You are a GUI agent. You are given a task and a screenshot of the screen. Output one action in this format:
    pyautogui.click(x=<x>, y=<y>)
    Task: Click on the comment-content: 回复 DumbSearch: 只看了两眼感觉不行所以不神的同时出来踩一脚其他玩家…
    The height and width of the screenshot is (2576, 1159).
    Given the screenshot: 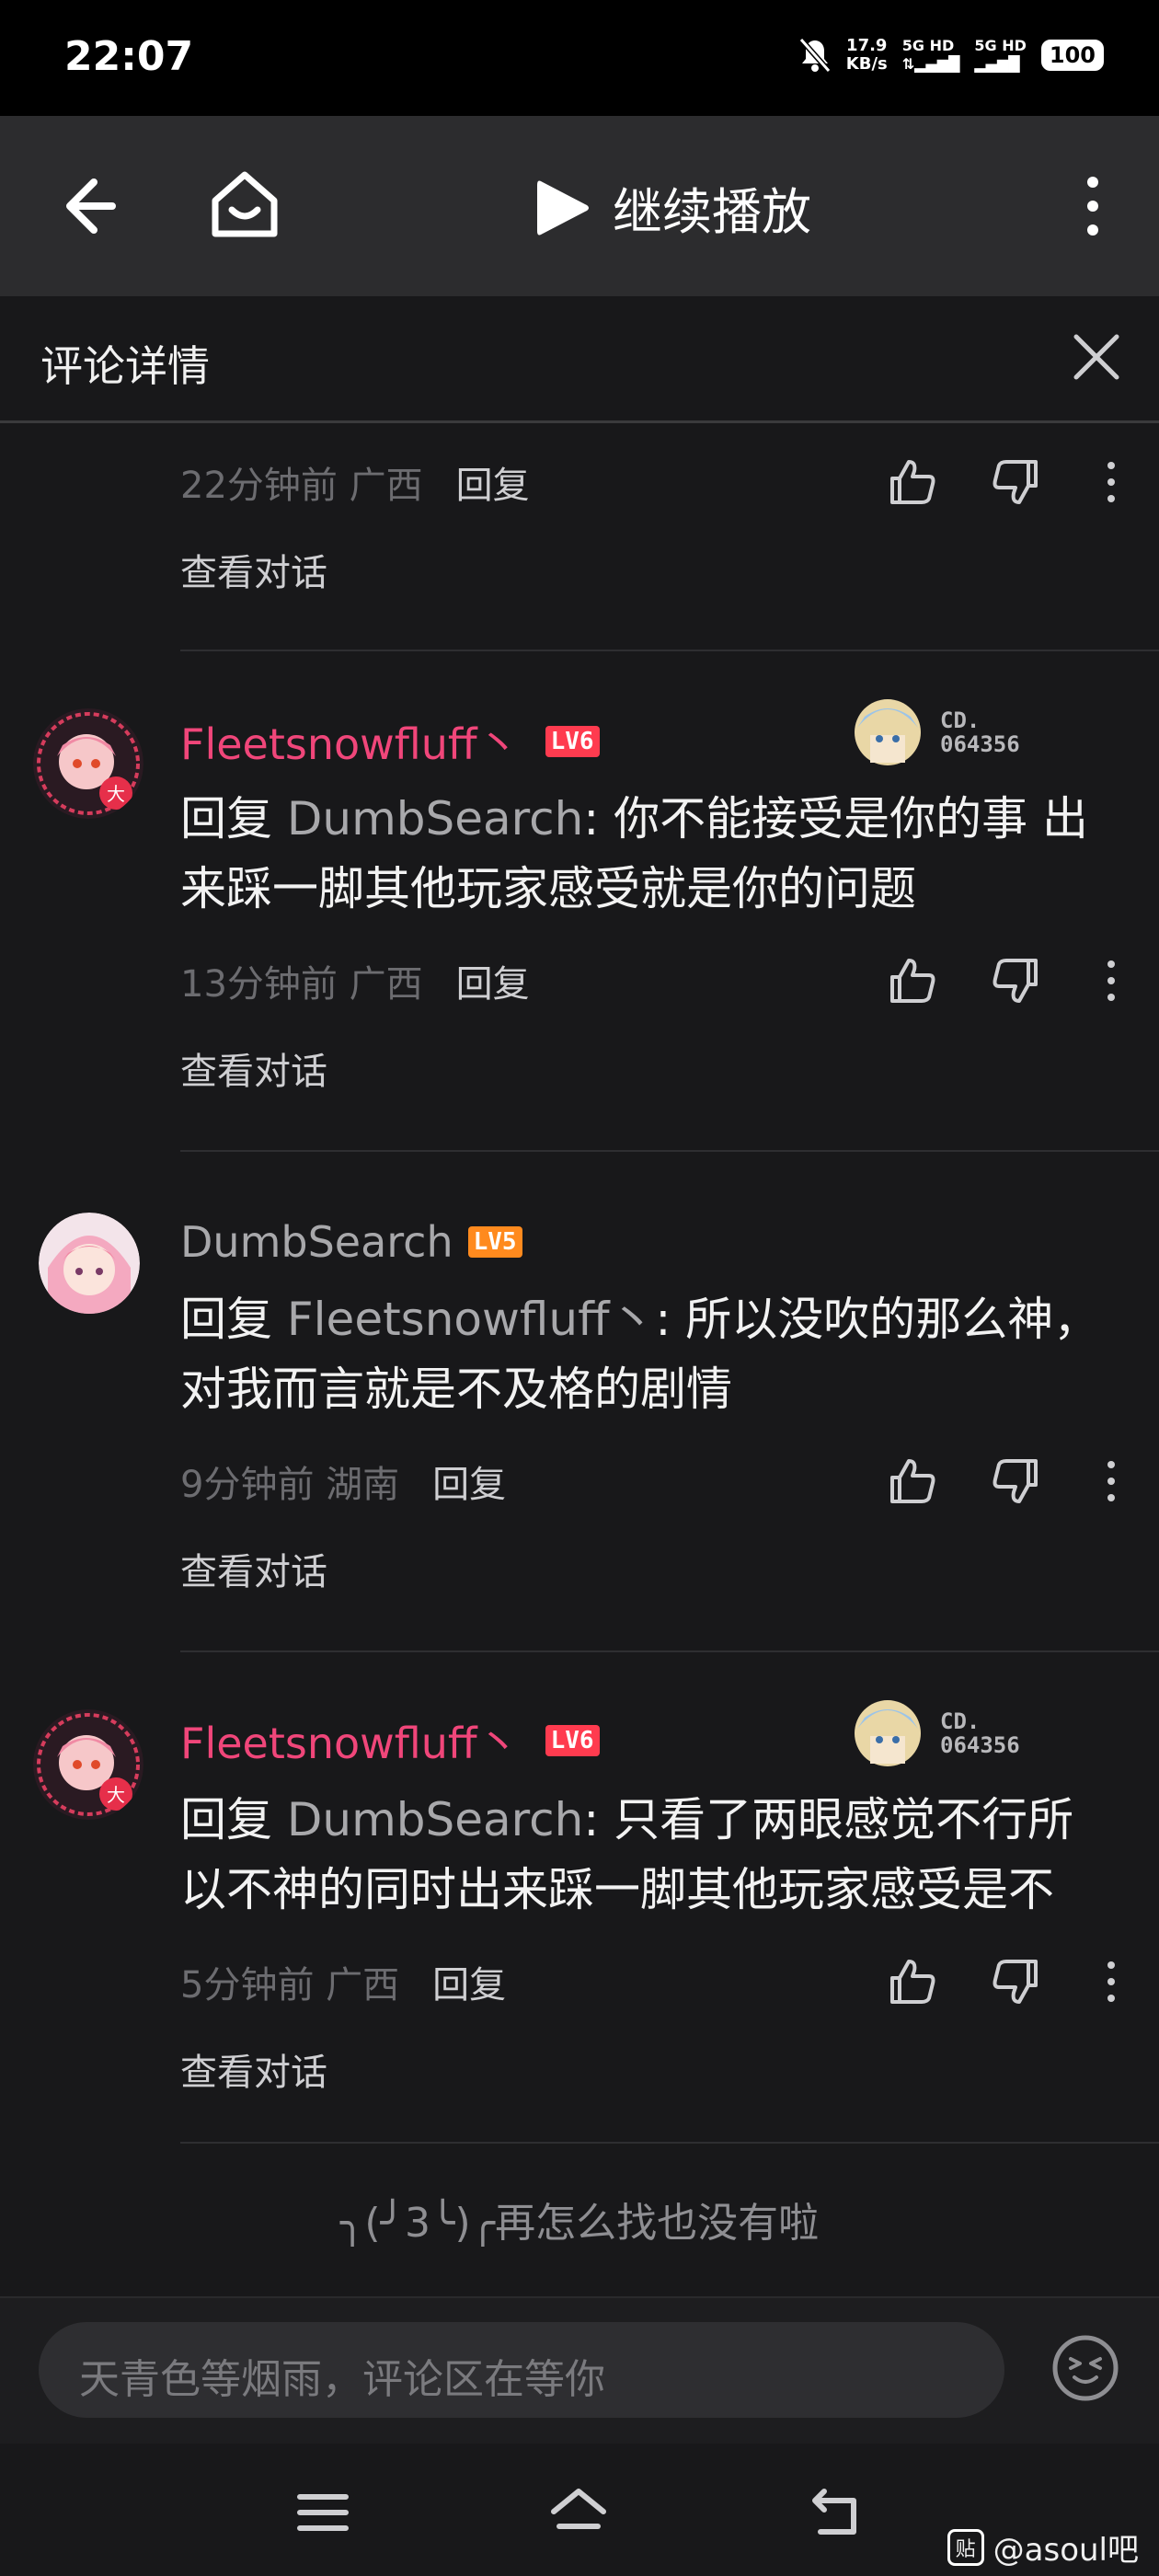 What is the action you would take?
    pyautogui.click(x=649, y=1855)
    